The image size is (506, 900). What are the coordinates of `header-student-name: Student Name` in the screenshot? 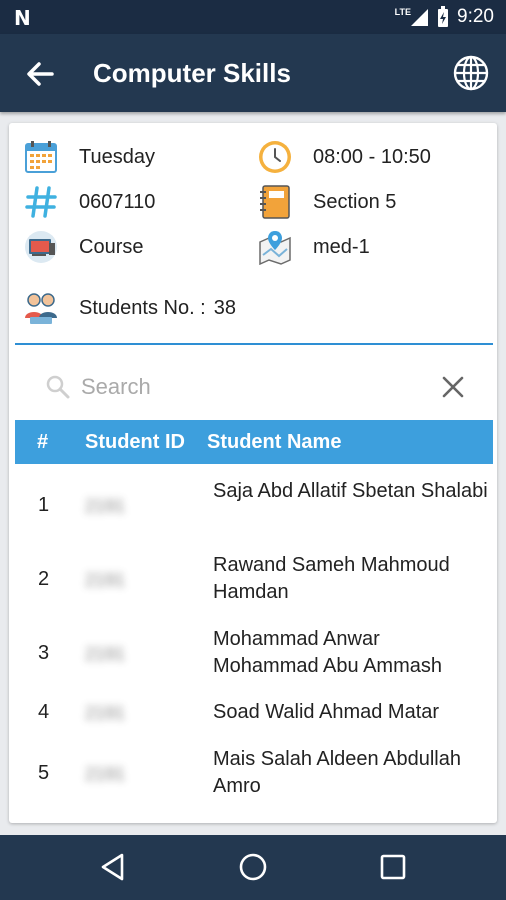 It's located at (274, 442).